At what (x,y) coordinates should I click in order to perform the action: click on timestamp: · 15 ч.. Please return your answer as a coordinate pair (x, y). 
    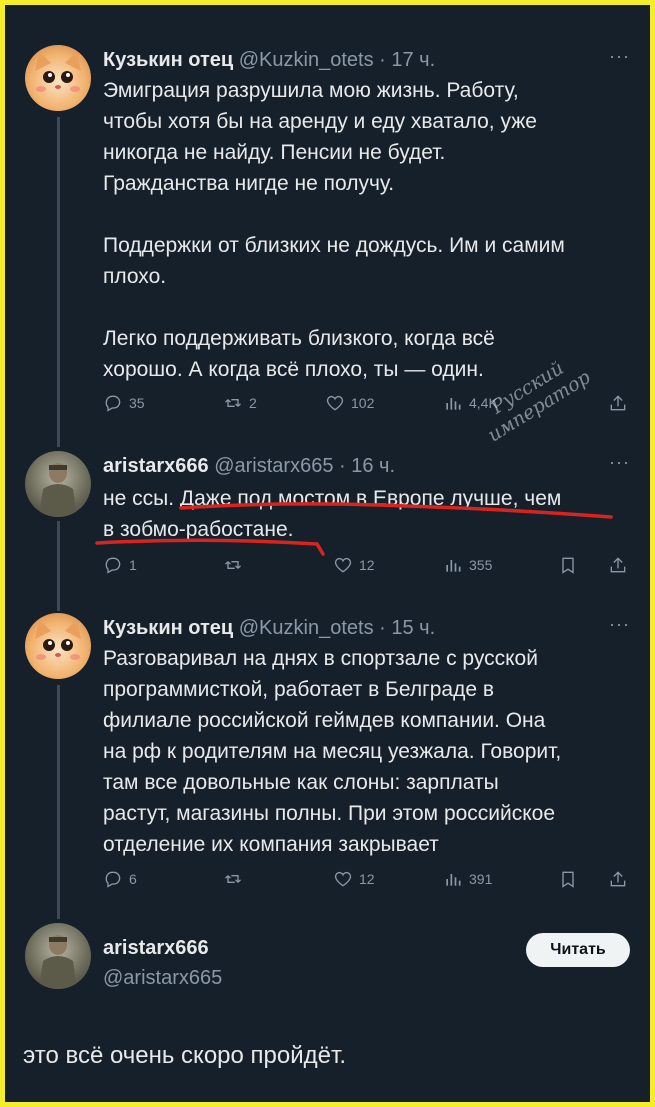
    Looking at the image, I should click on (407, 628).